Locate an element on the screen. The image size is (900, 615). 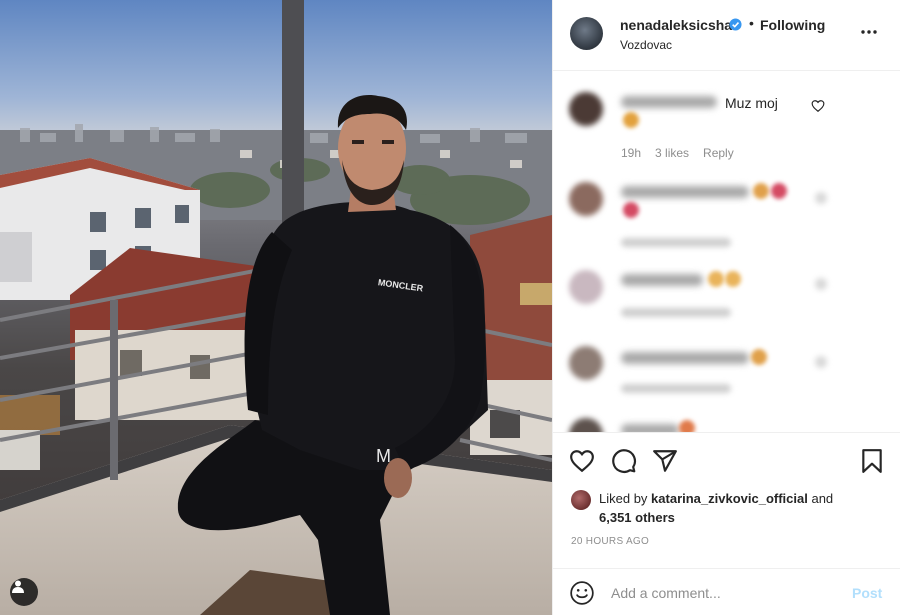
user-tags-icon is located at coordinates (18, 586).